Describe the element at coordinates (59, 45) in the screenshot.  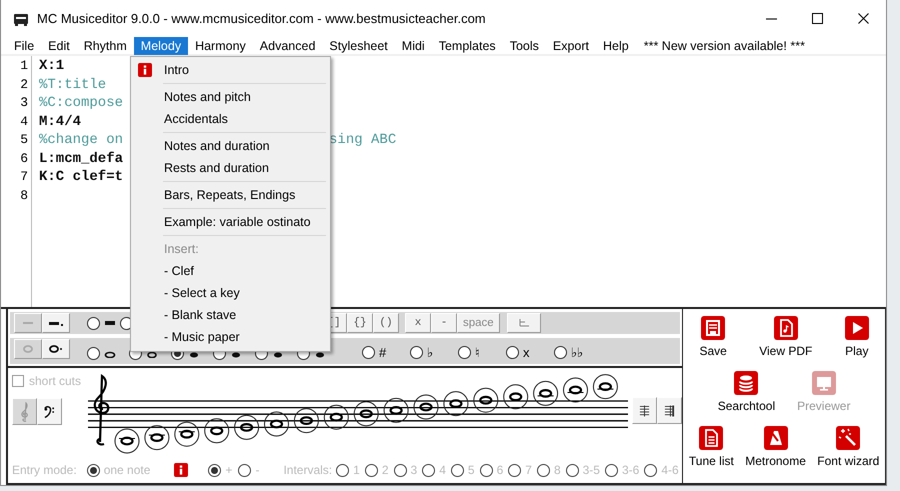
I see `menu-item: Edit` at that location.